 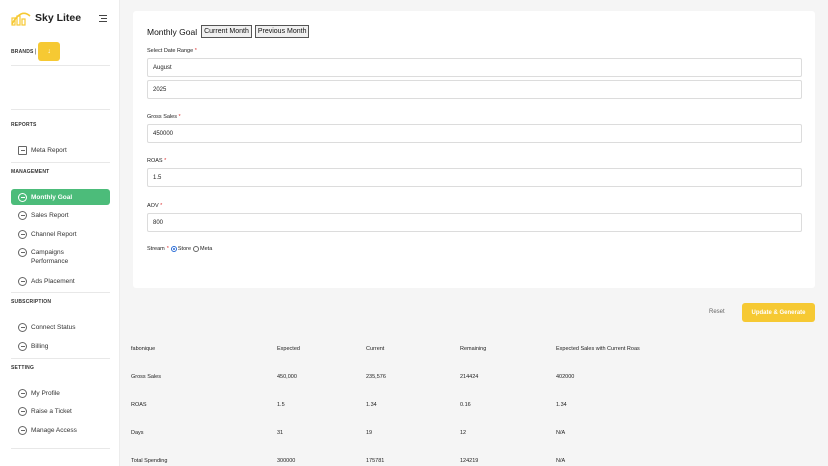 I want to click on table-cell: 31, so click(x=280, y=433).